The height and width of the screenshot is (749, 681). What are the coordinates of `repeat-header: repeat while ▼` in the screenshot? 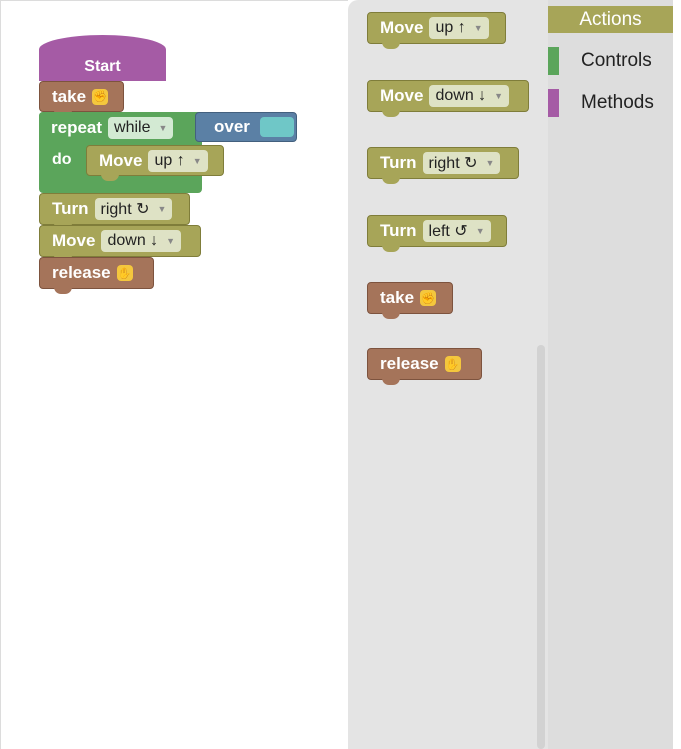 It's located at (120, 128).